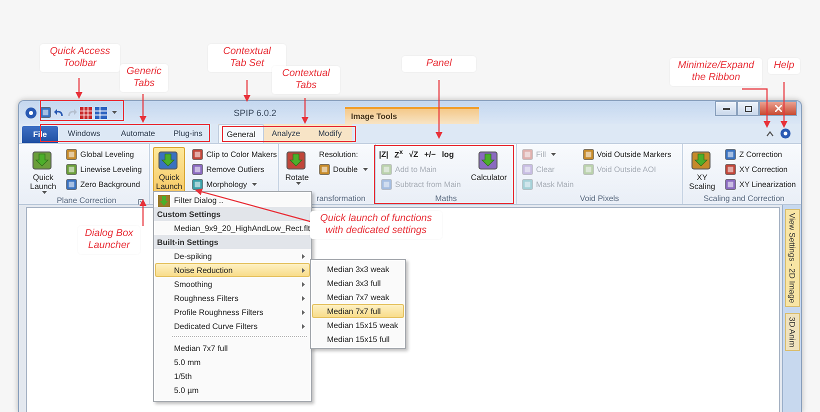  I want to click on large-ribbon-button: Calculator, so click(489, 169).